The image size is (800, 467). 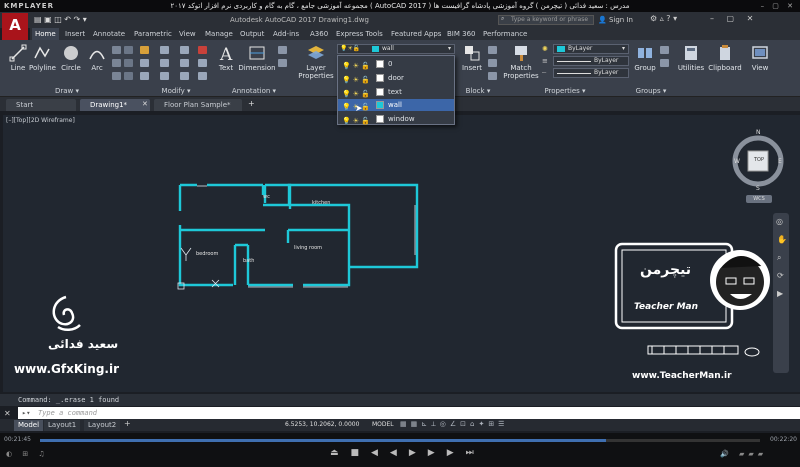 What do you see at coordinates (184, 76) in the screenshot?
I see `array-icon` at bounding box center [184, 76].